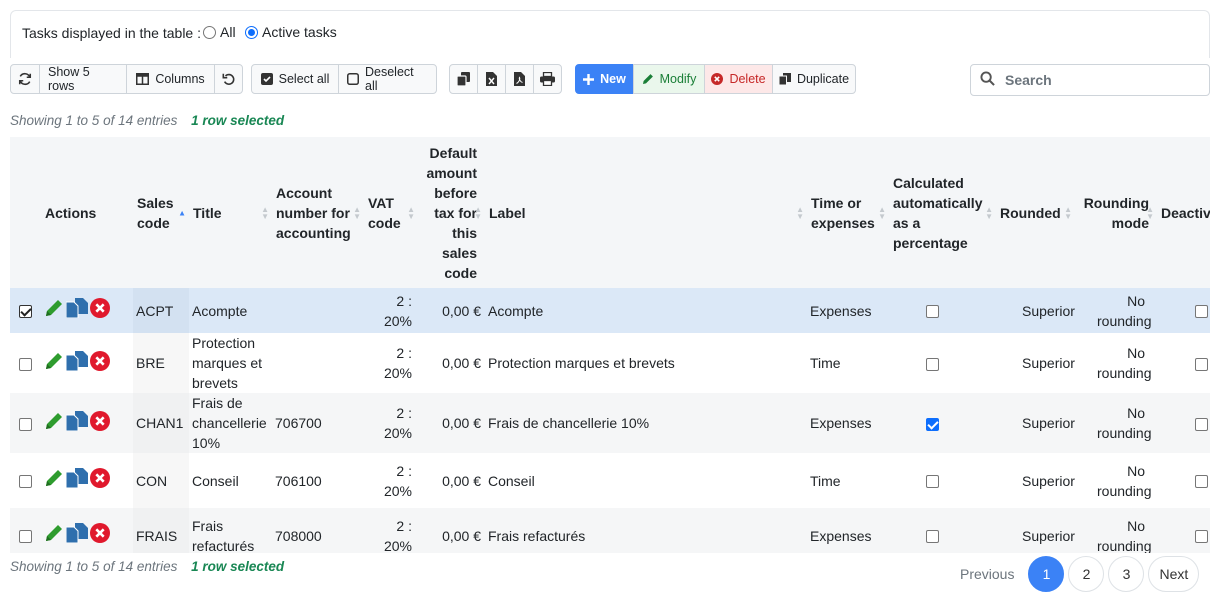 This screenshot has width=1220, height=604. I want to click on header-rounded: Rounded ▲ ▼, so click(1035, 212).